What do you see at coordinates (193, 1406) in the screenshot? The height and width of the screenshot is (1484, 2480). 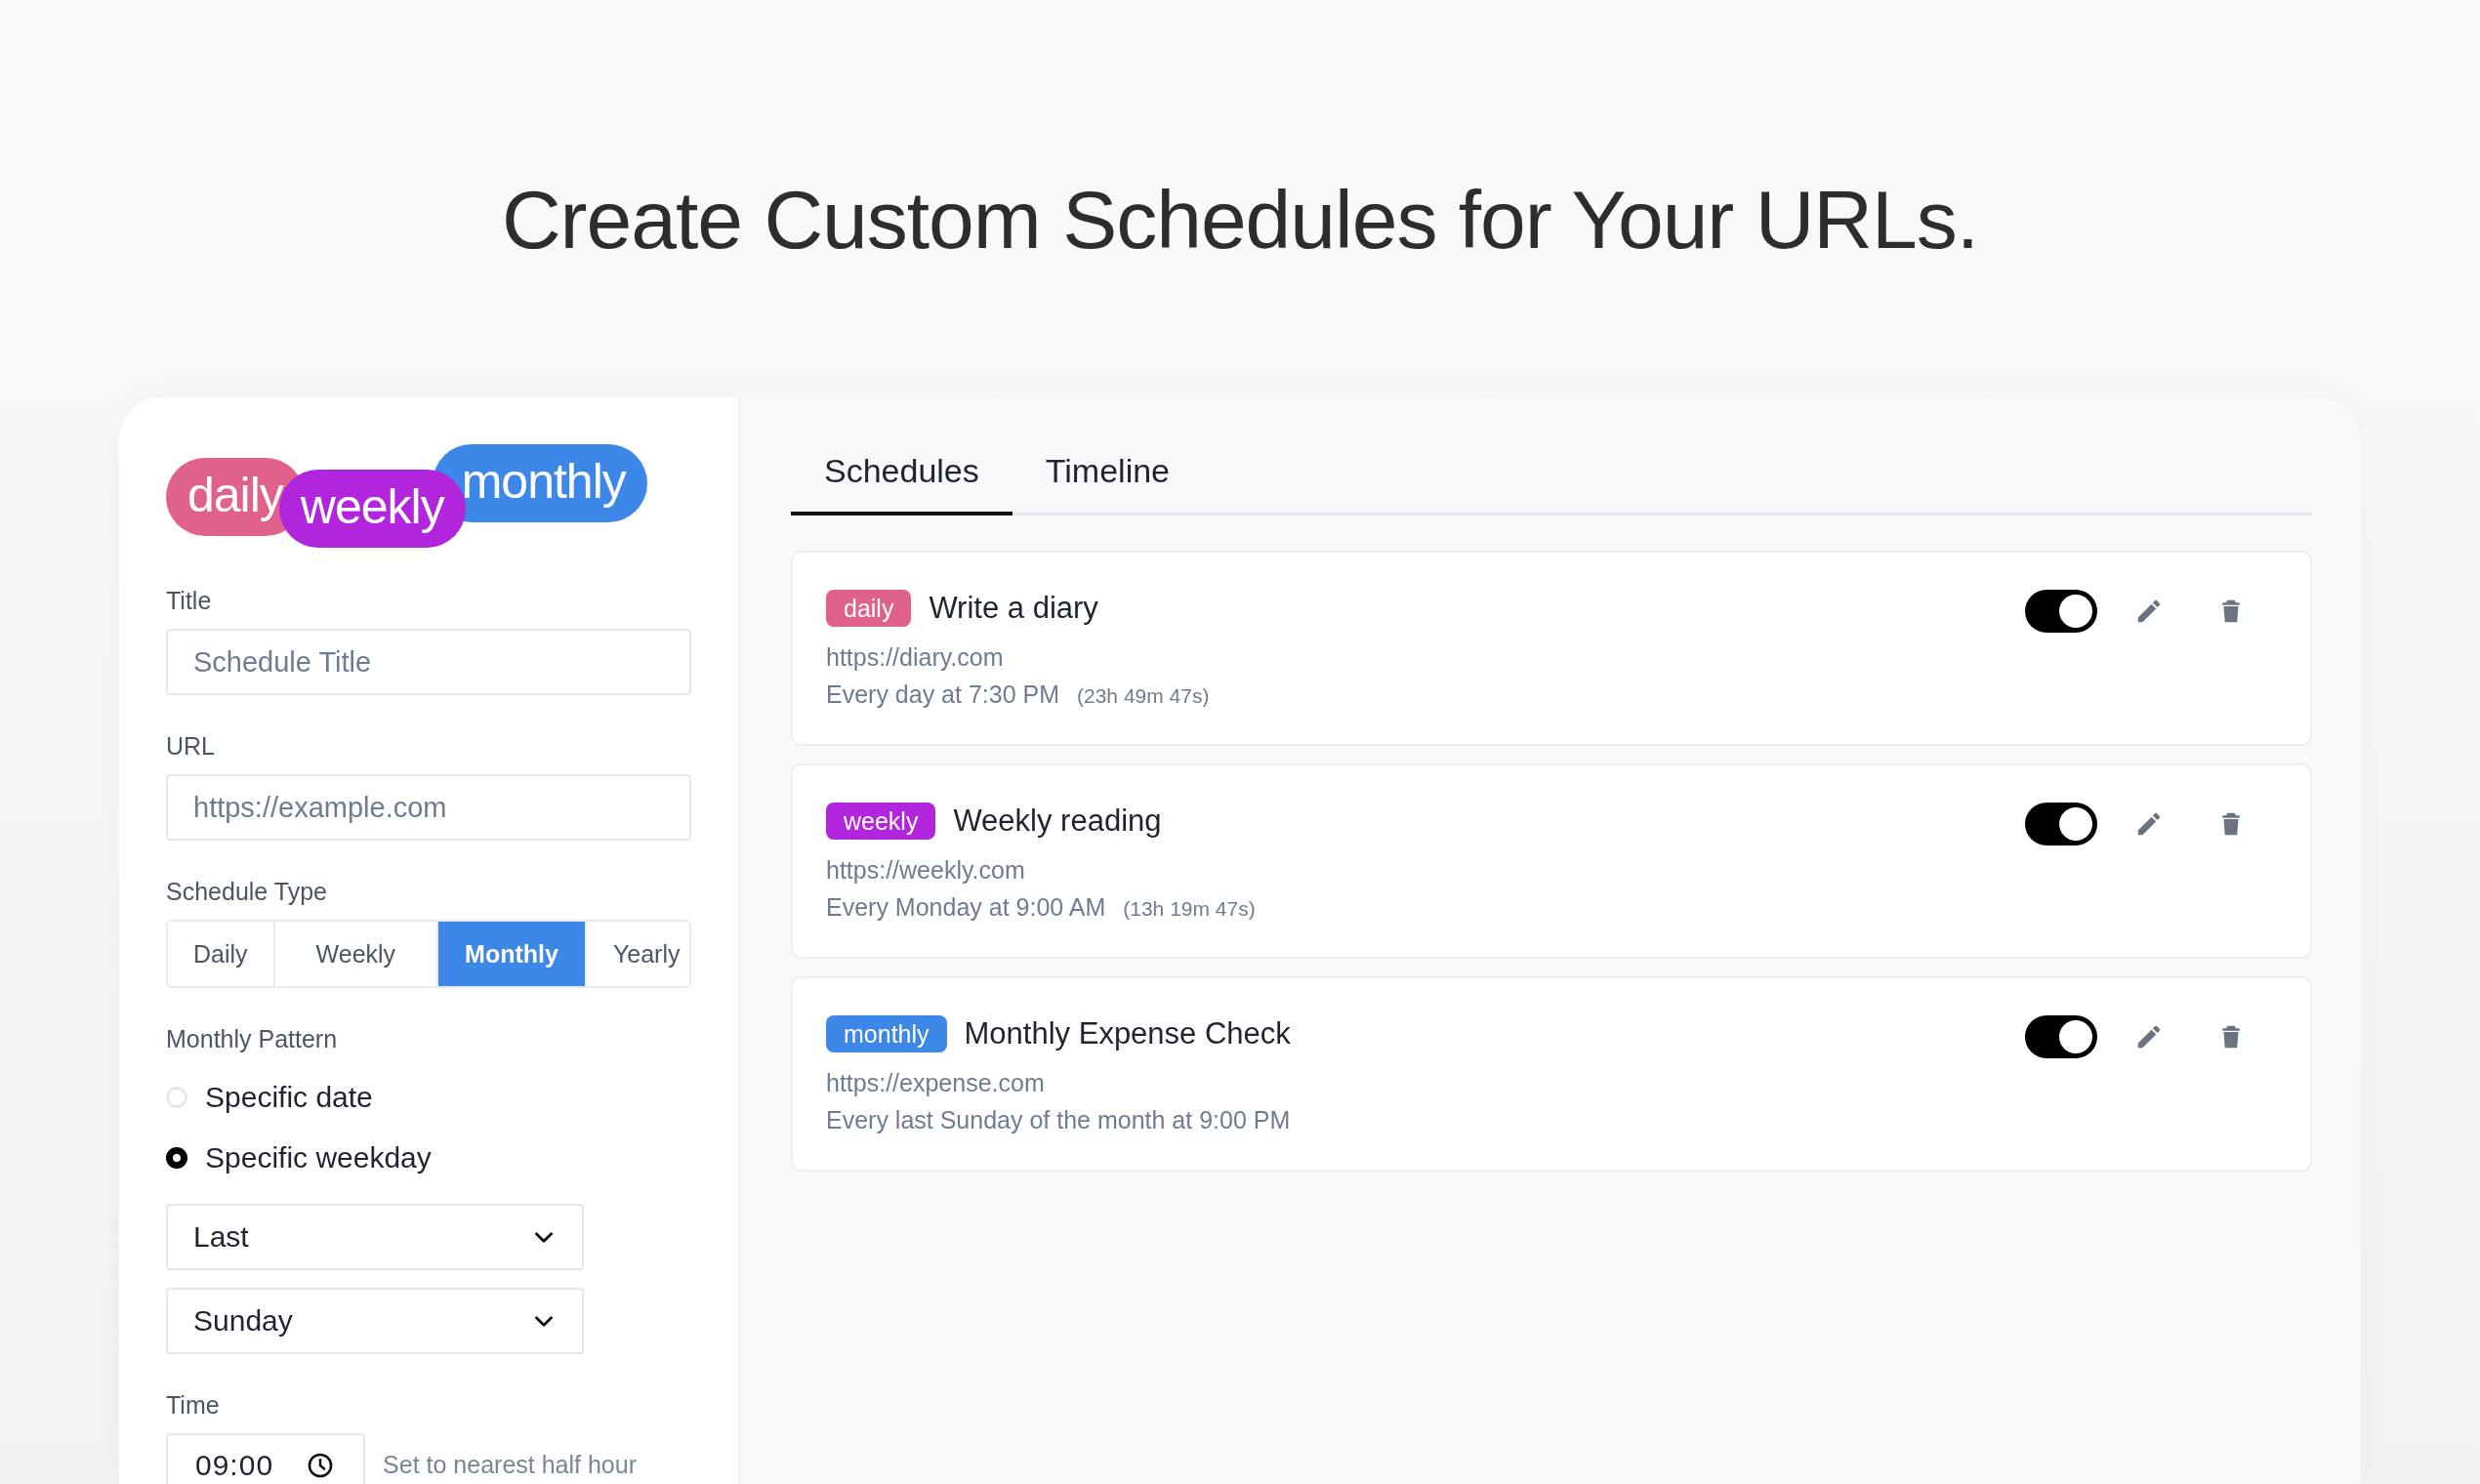 I see `field-label: Time` at bounding box center [193, 1406].